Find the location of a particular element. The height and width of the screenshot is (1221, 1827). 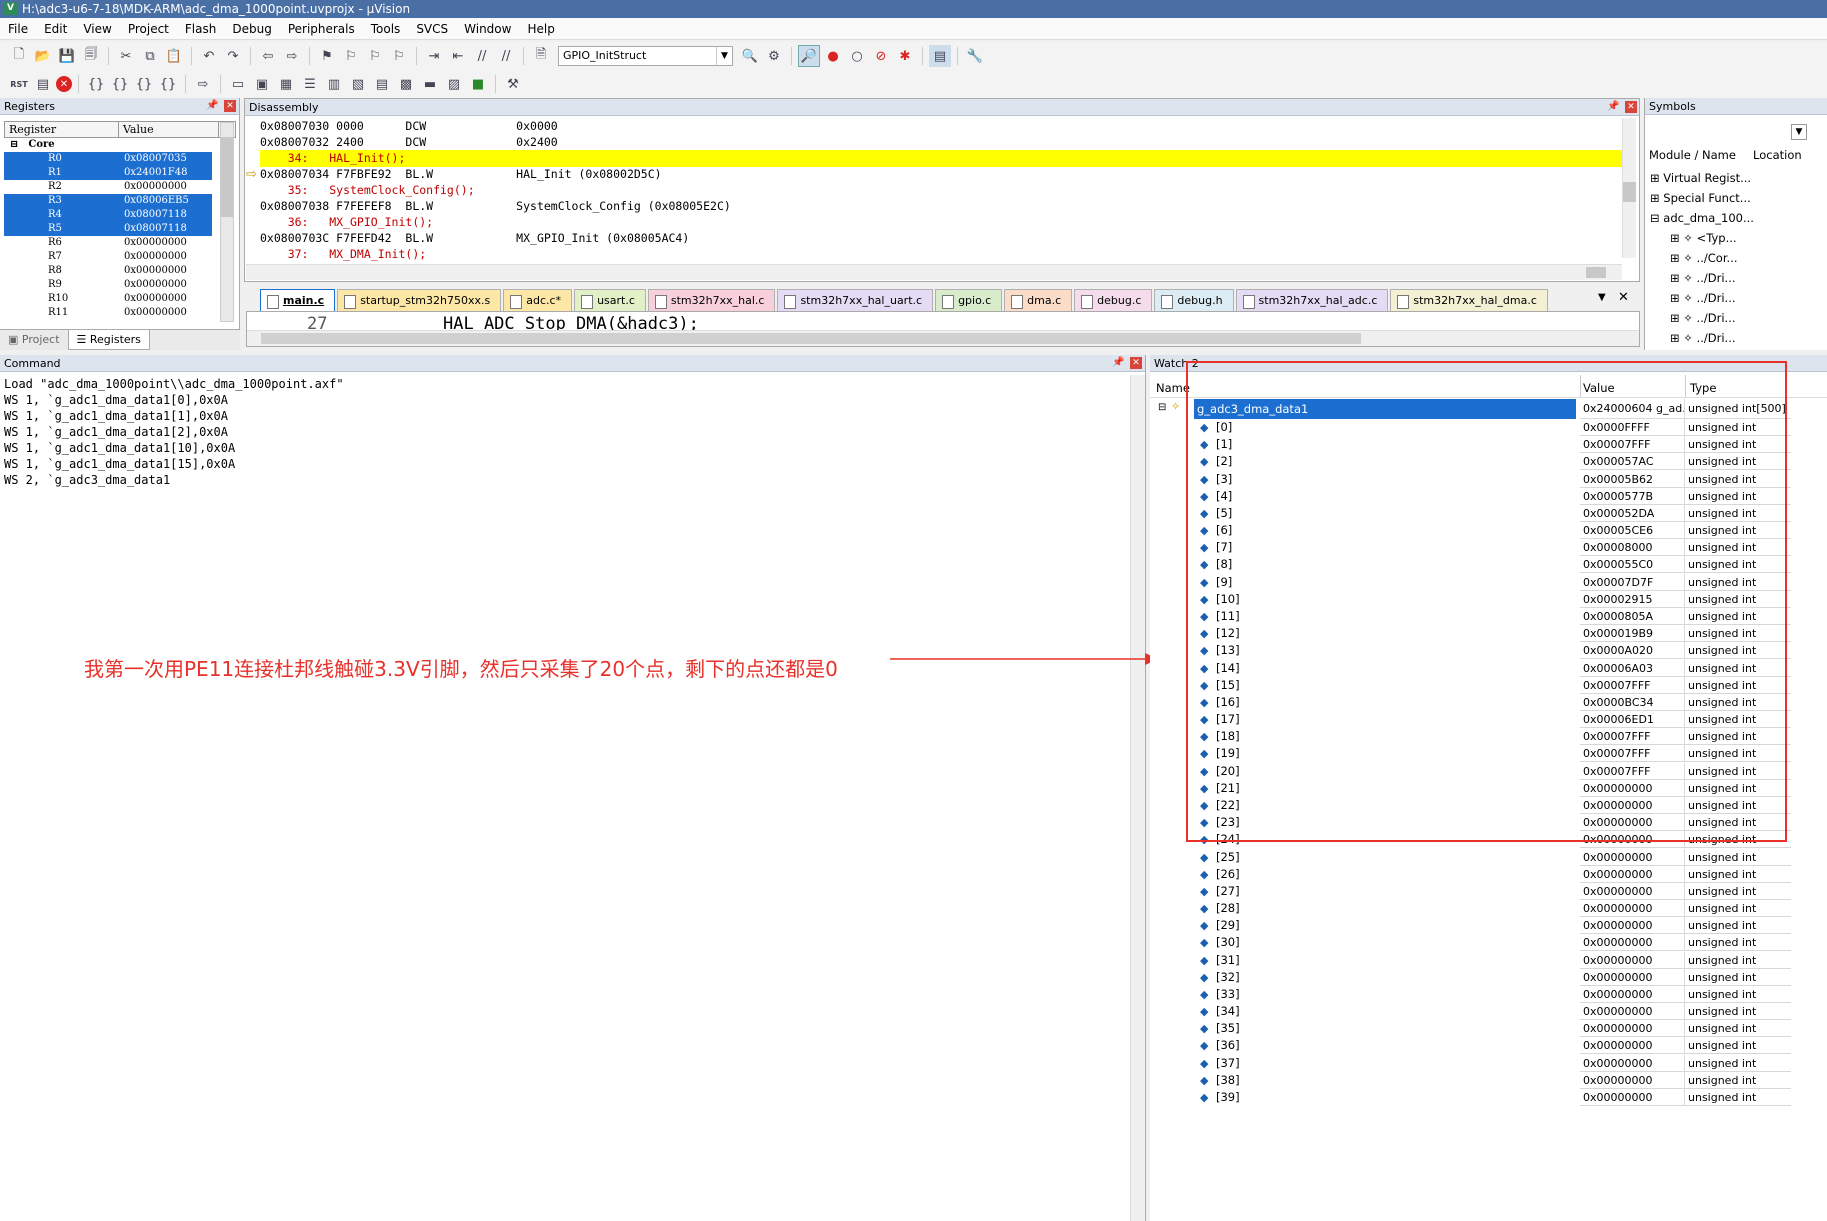

disable-breakpoint-icon: ○ is located at coordinates (857, 56).